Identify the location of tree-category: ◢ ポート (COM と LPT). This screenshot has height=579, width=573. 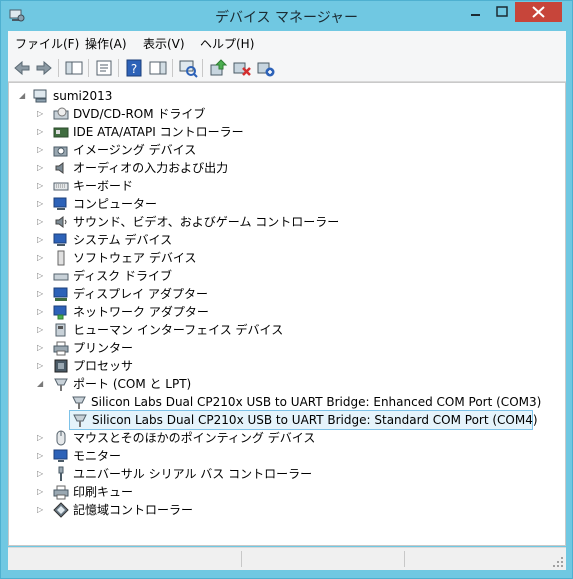
(287, 384).